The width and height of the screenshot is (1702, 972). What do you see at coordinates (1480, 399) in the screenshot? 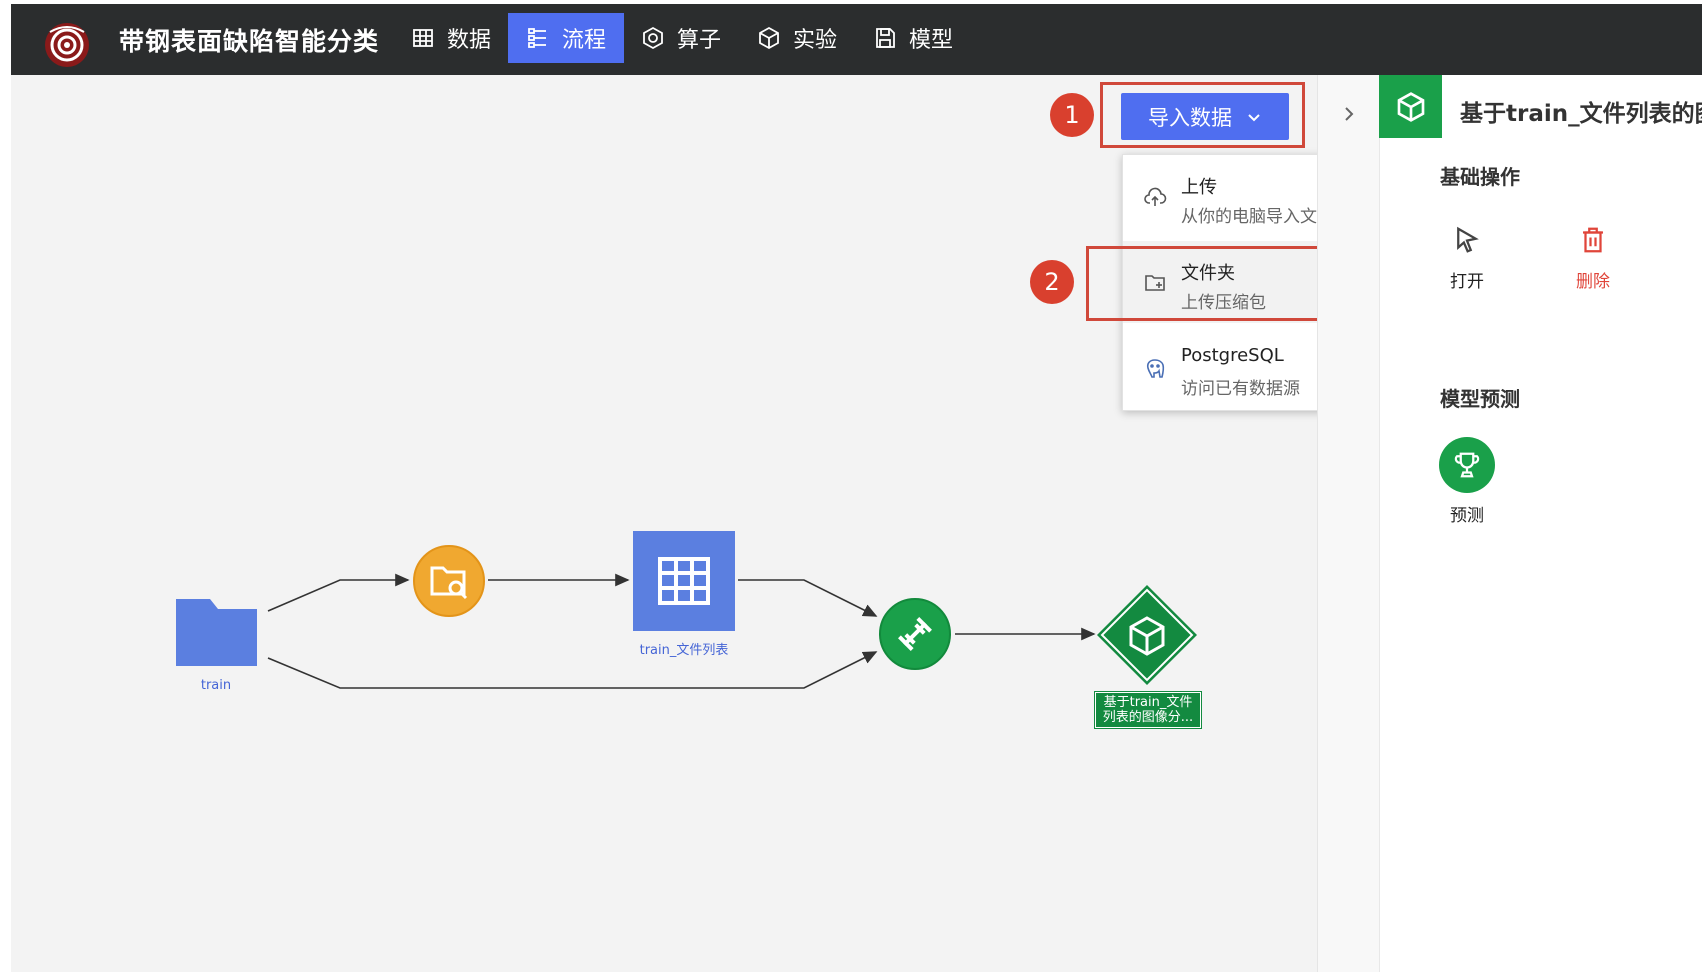
I see `model-prediction-heading: 模型预测` at bounding box center [1480, 399].